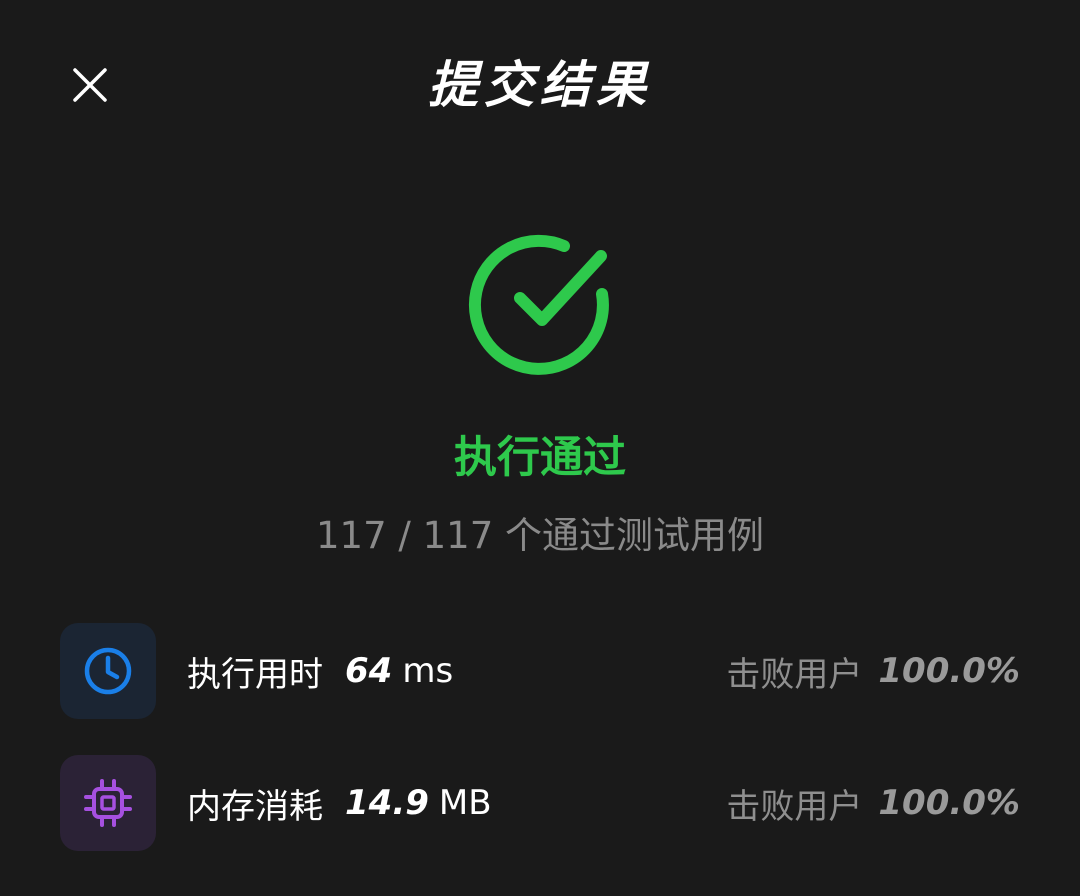 The image size is (1080, 896). What do you see at coordinates (538, 304) in the screenshot?
I see `check-circle-icon` at bounding box center [538, 304].